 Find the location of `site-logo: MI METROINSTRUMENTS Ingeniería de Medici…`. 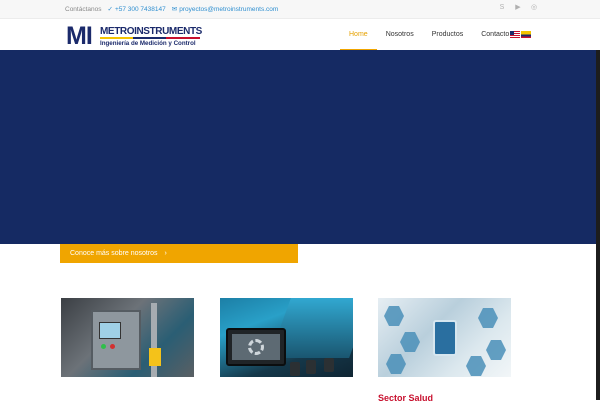

site-logo: MI METROINSTRUMENTS Ingeniería de Medici… is located at coordinates (134, 36).